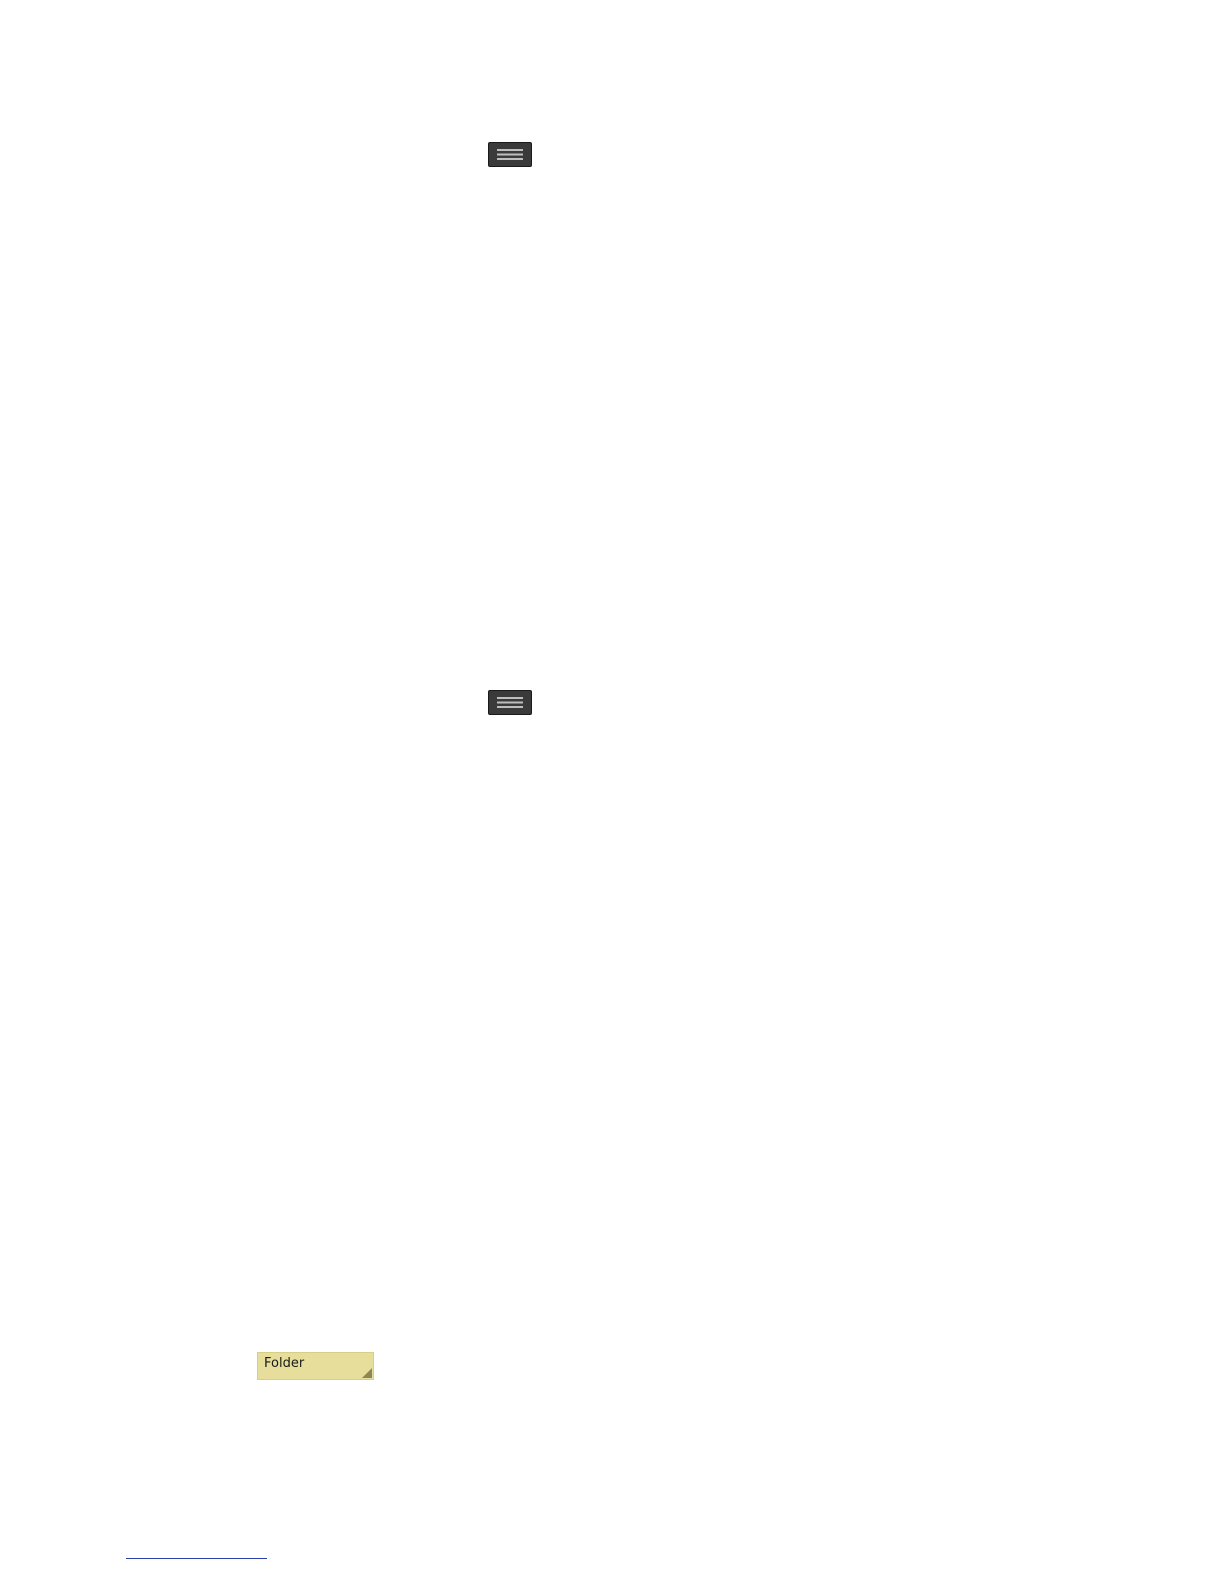 This screenshot has height=1584, width=1224. I want to click on folder-tab: Folder, so click(315, 1366).